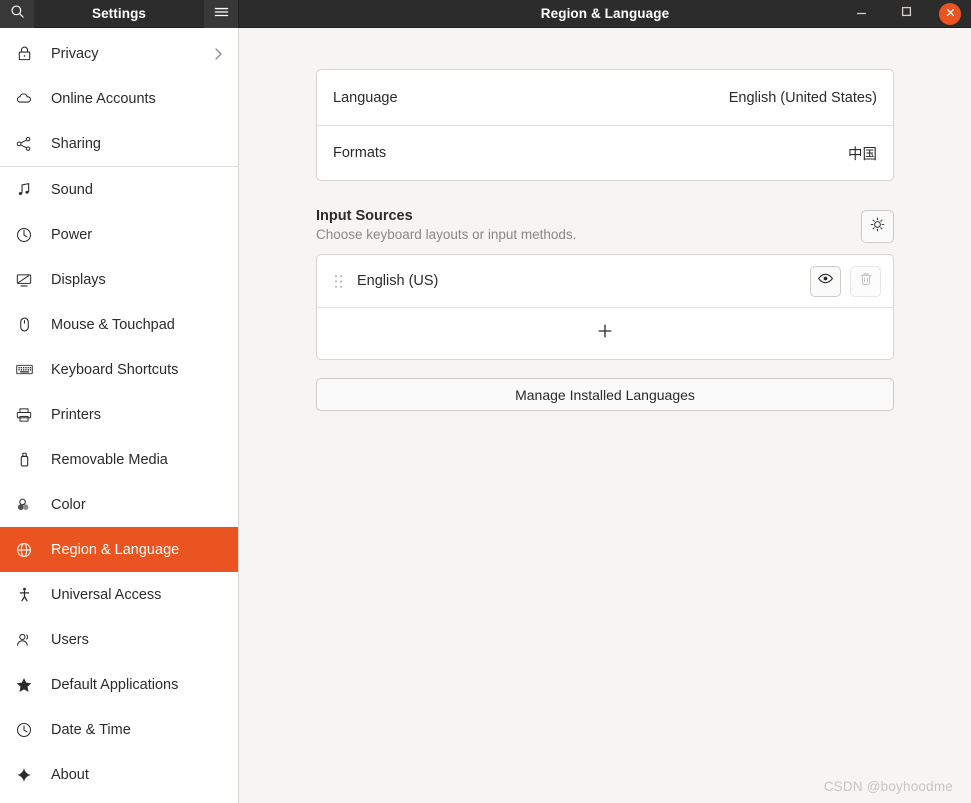 Image resolution: width=971 pixels, height=803 pixels. What do you see at coordinates (24, 370) in the screenshot?
I see `keyboard-icon` at bounding box center [24, 370].